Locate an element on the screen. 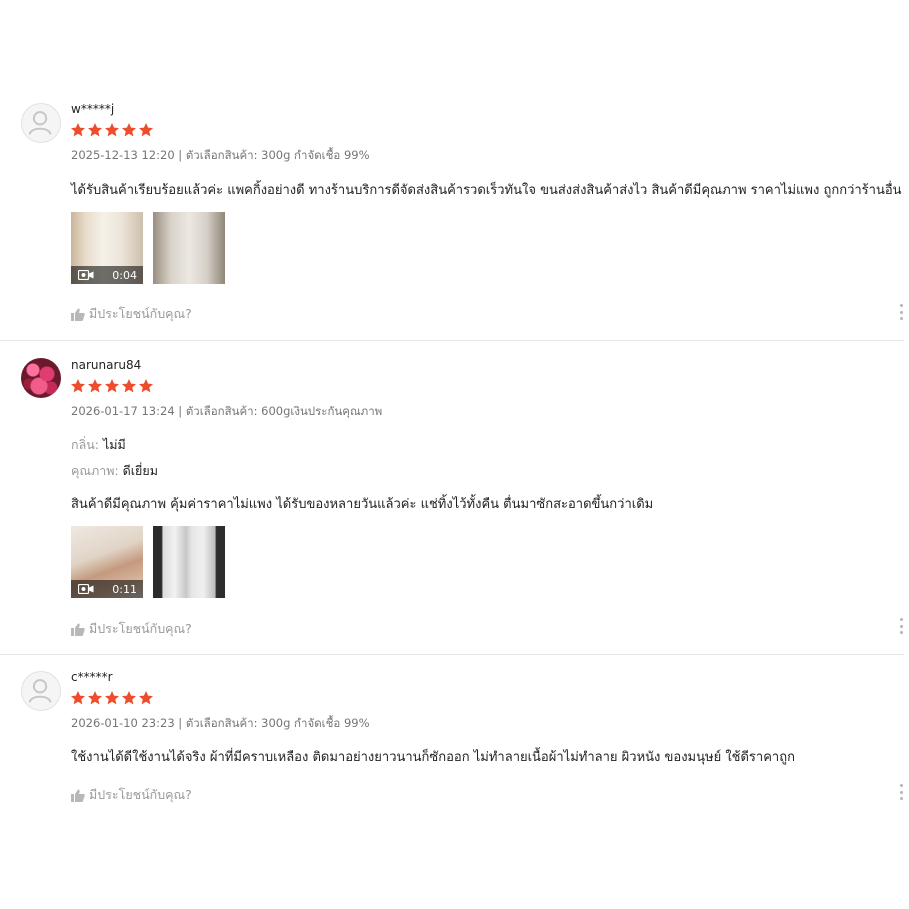 This screenshot has height=909, width=909. review-video-thumbnail: 0:04 is located at coordinates (107, 248).